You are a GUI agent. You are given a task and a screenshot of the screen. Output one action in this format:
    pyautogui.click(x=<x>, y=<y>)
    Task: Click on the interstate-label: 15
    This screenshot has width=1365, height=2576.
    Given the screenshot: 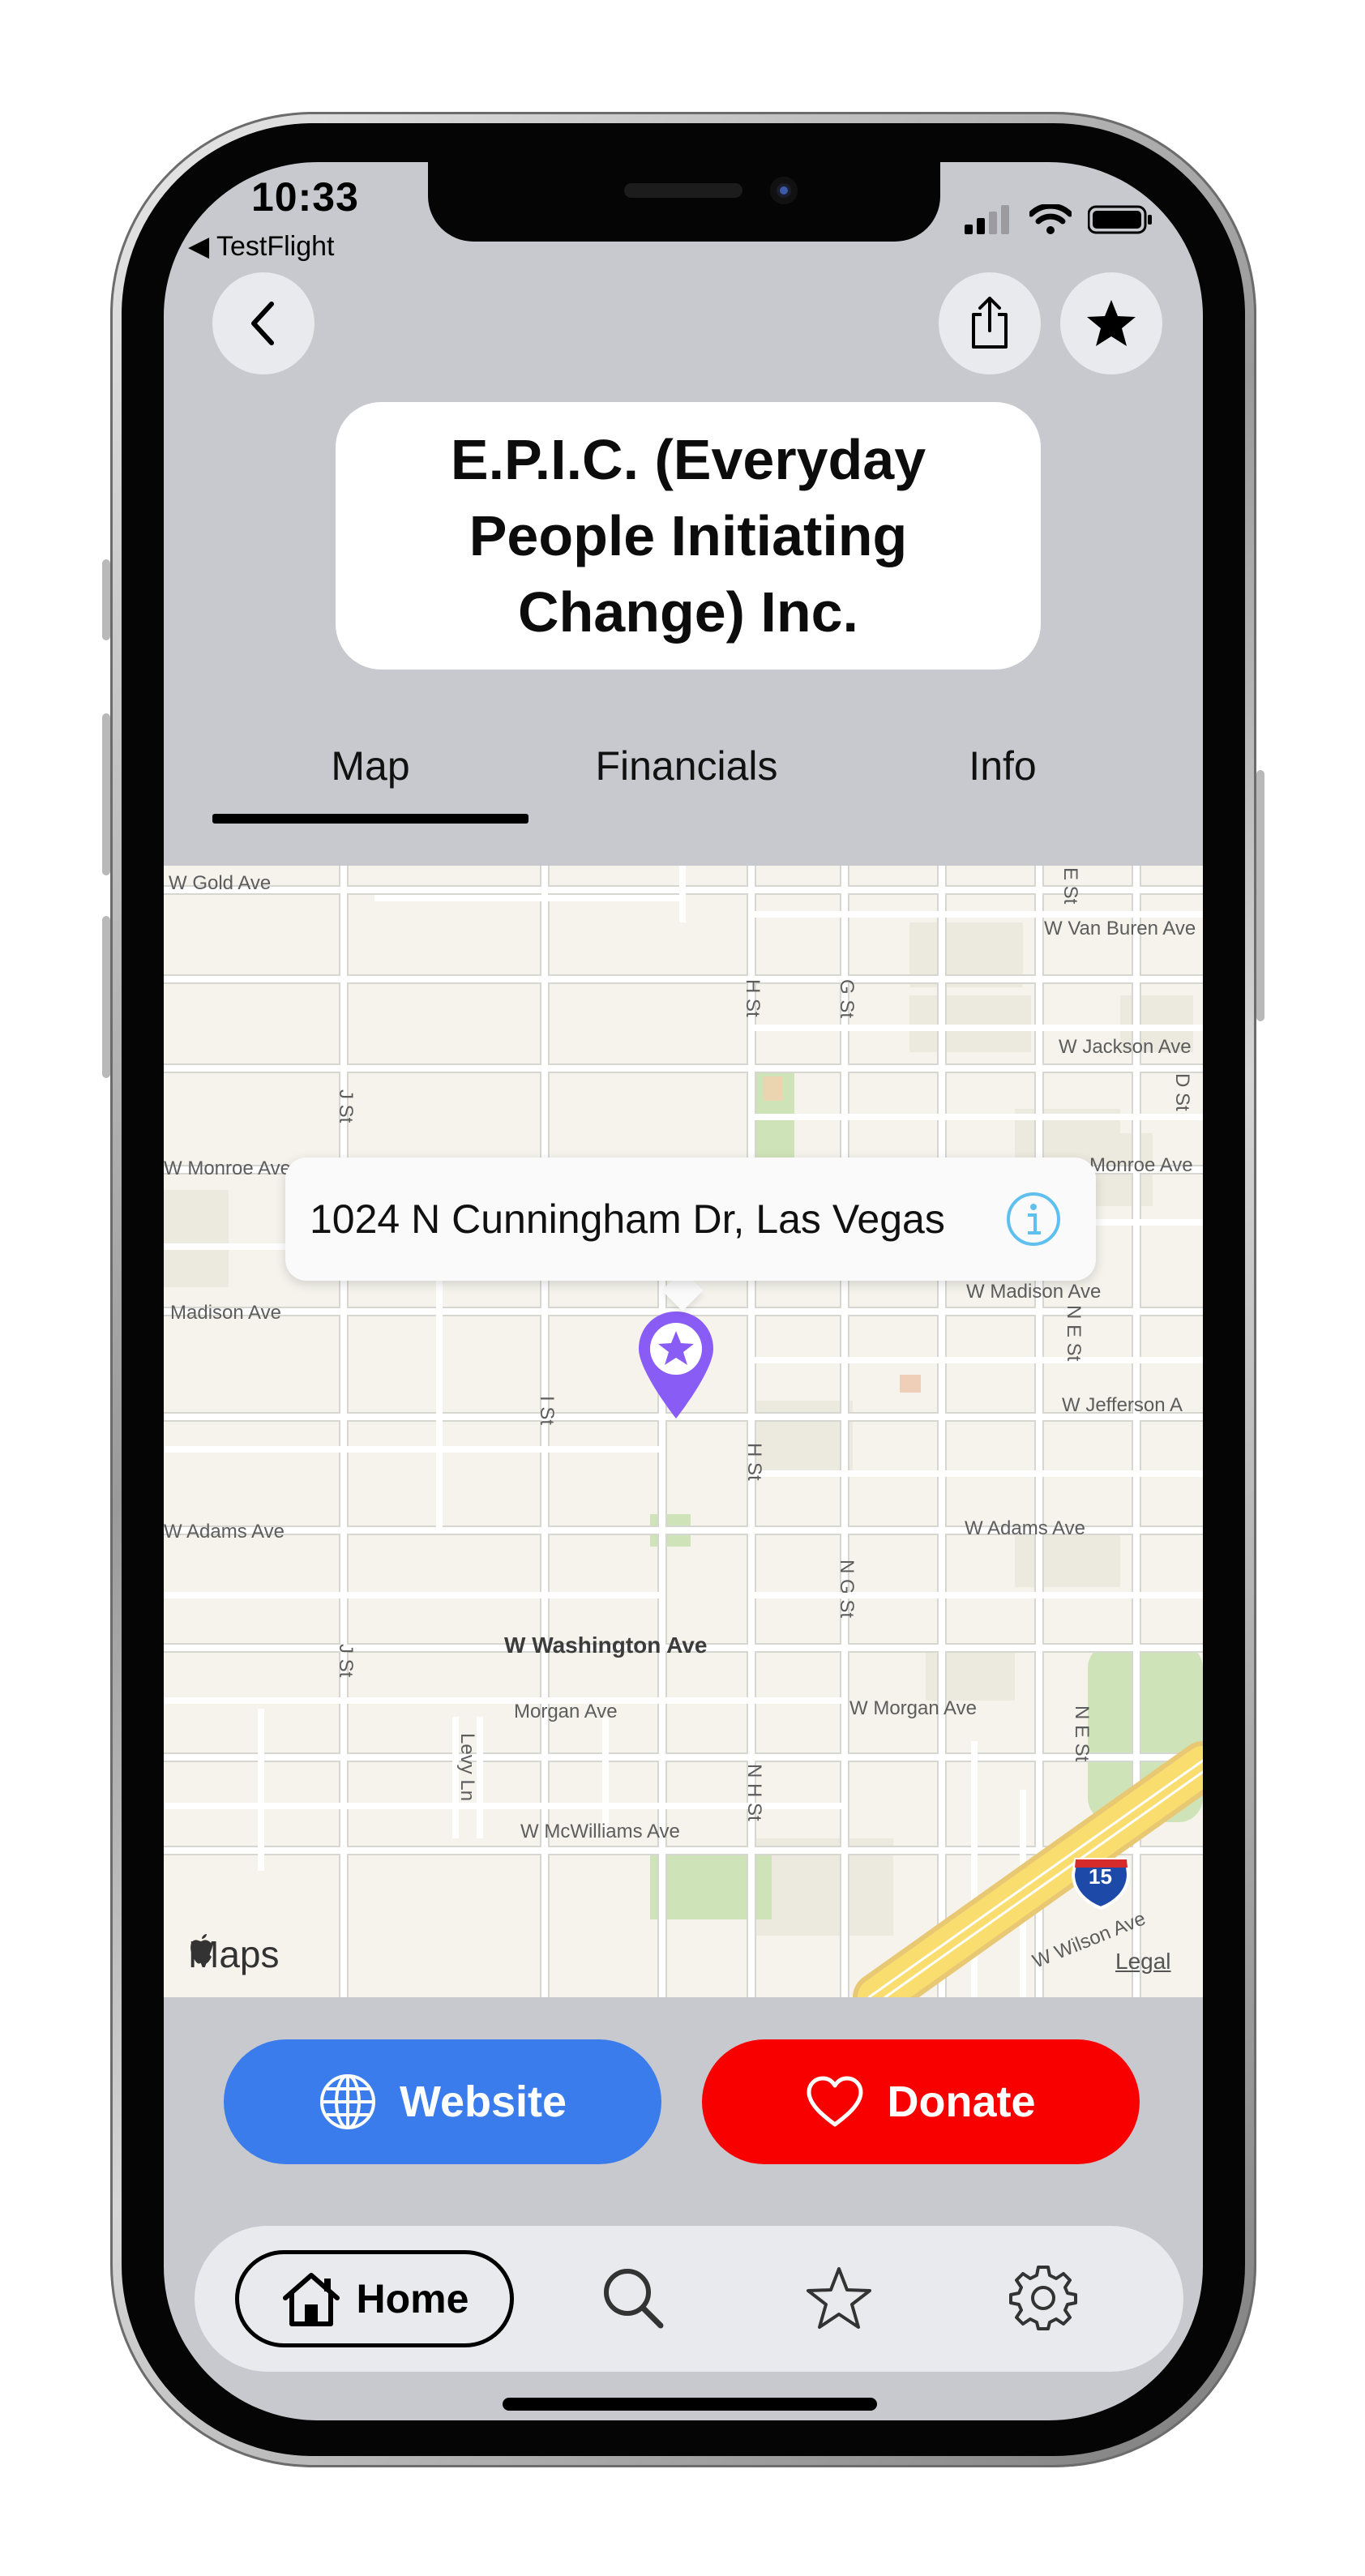 What is the action you would take?
    pyautogui.click(x=1100, y=1876)
    